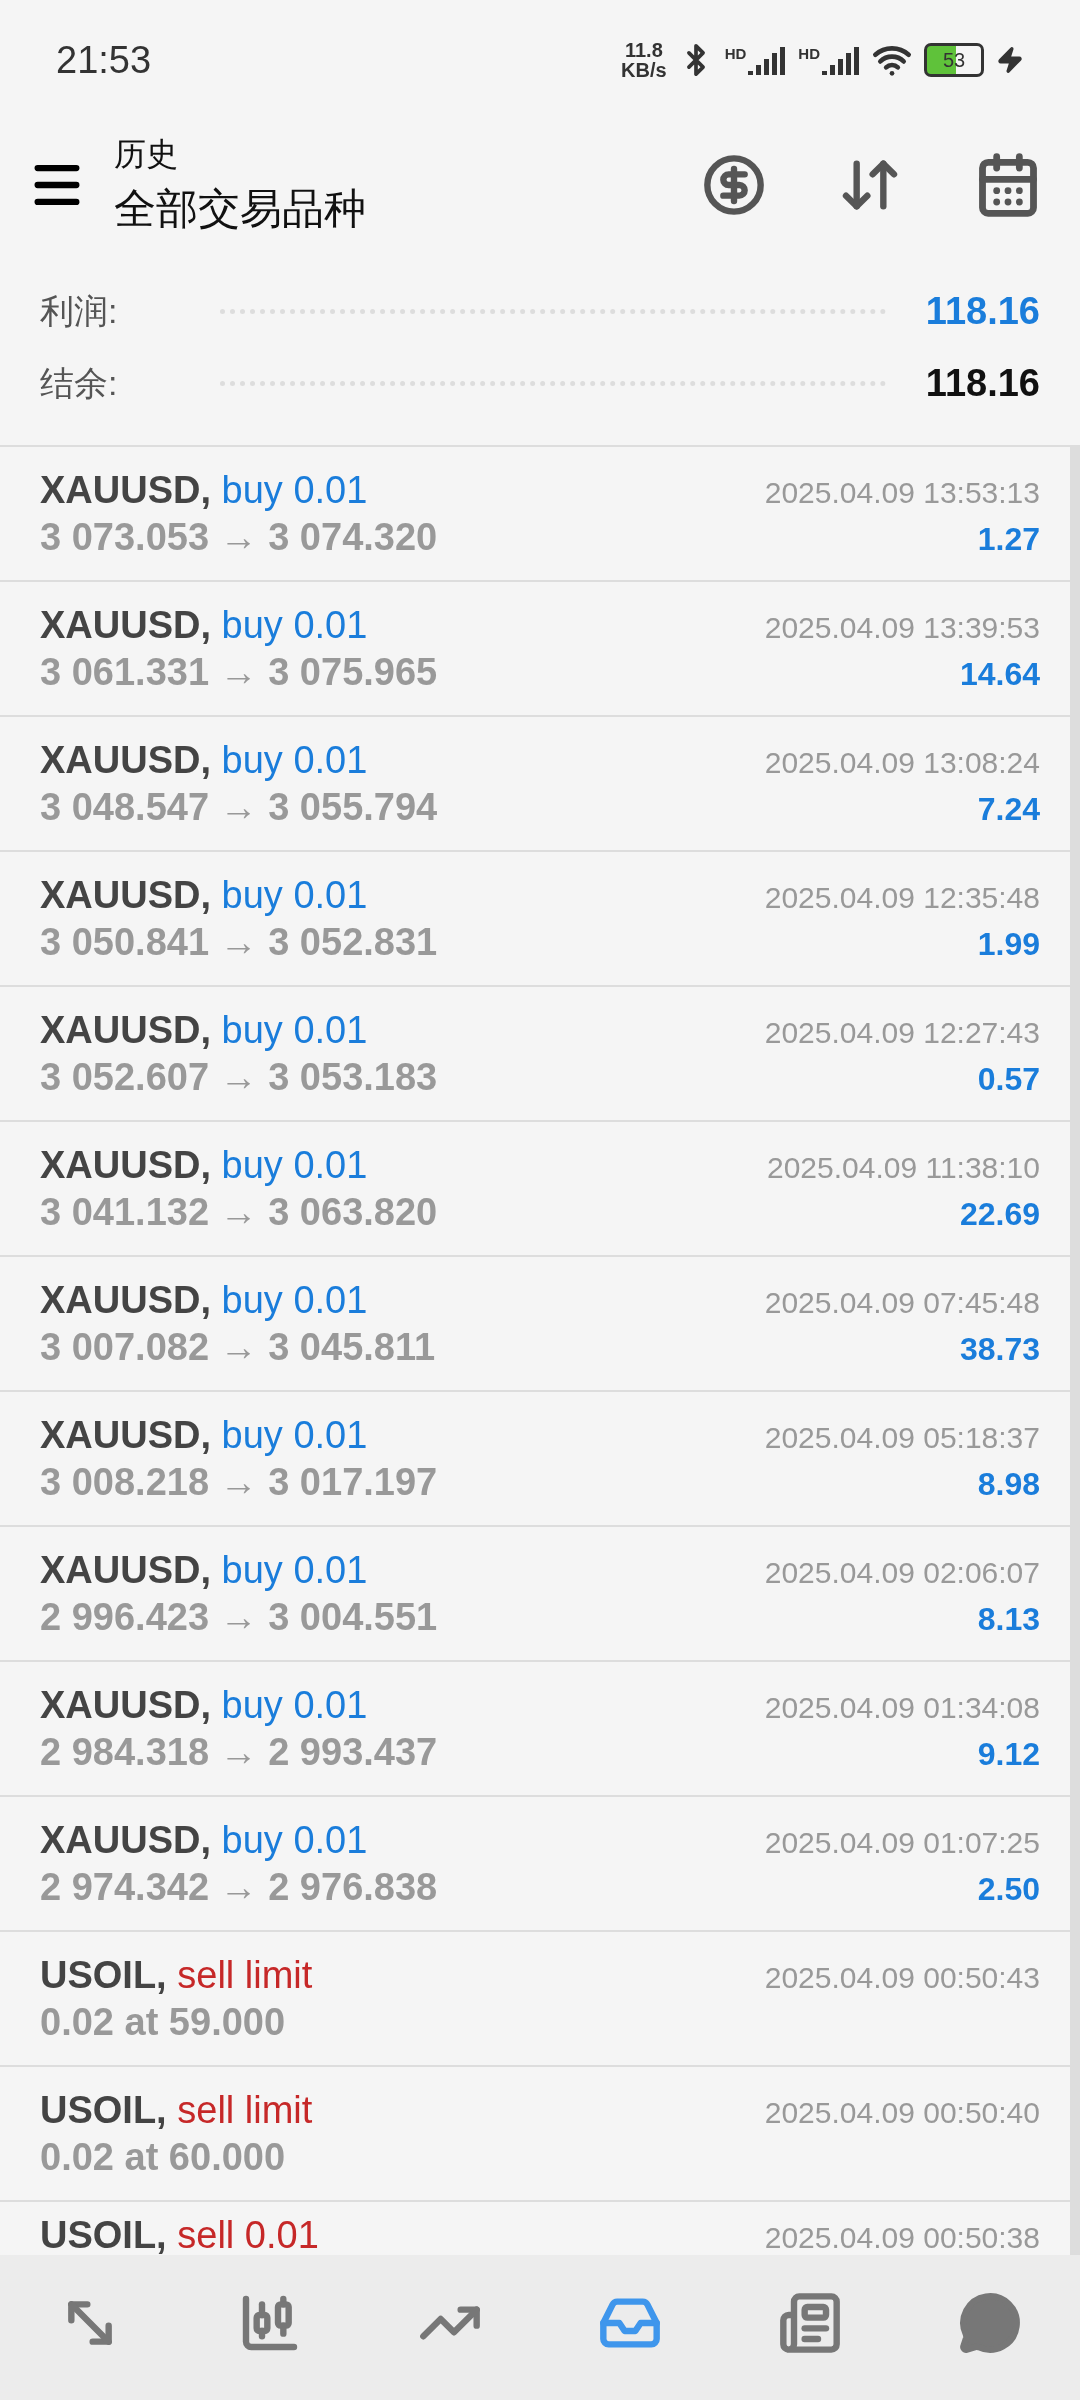 The width and height of the screenshot is (1080, 2400). I want to click on deal-profit: 8.98, so click(1008, 1484).